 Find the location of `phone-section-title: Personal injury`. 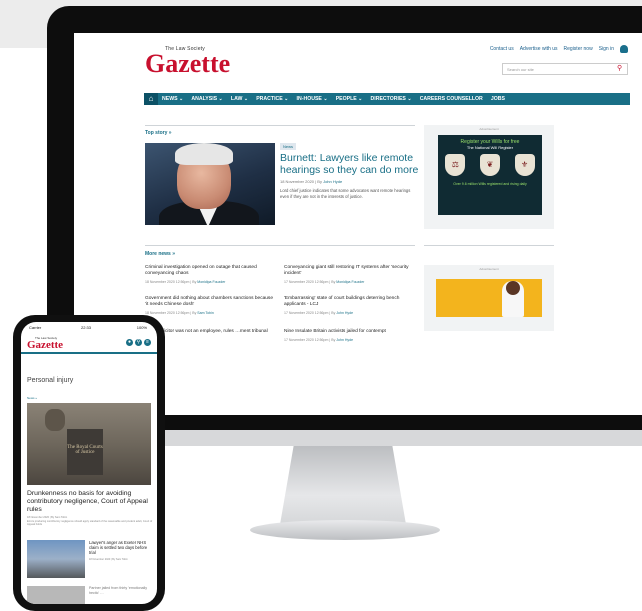

phone-section-title: Personal injury is located at coordinates (50, 380).